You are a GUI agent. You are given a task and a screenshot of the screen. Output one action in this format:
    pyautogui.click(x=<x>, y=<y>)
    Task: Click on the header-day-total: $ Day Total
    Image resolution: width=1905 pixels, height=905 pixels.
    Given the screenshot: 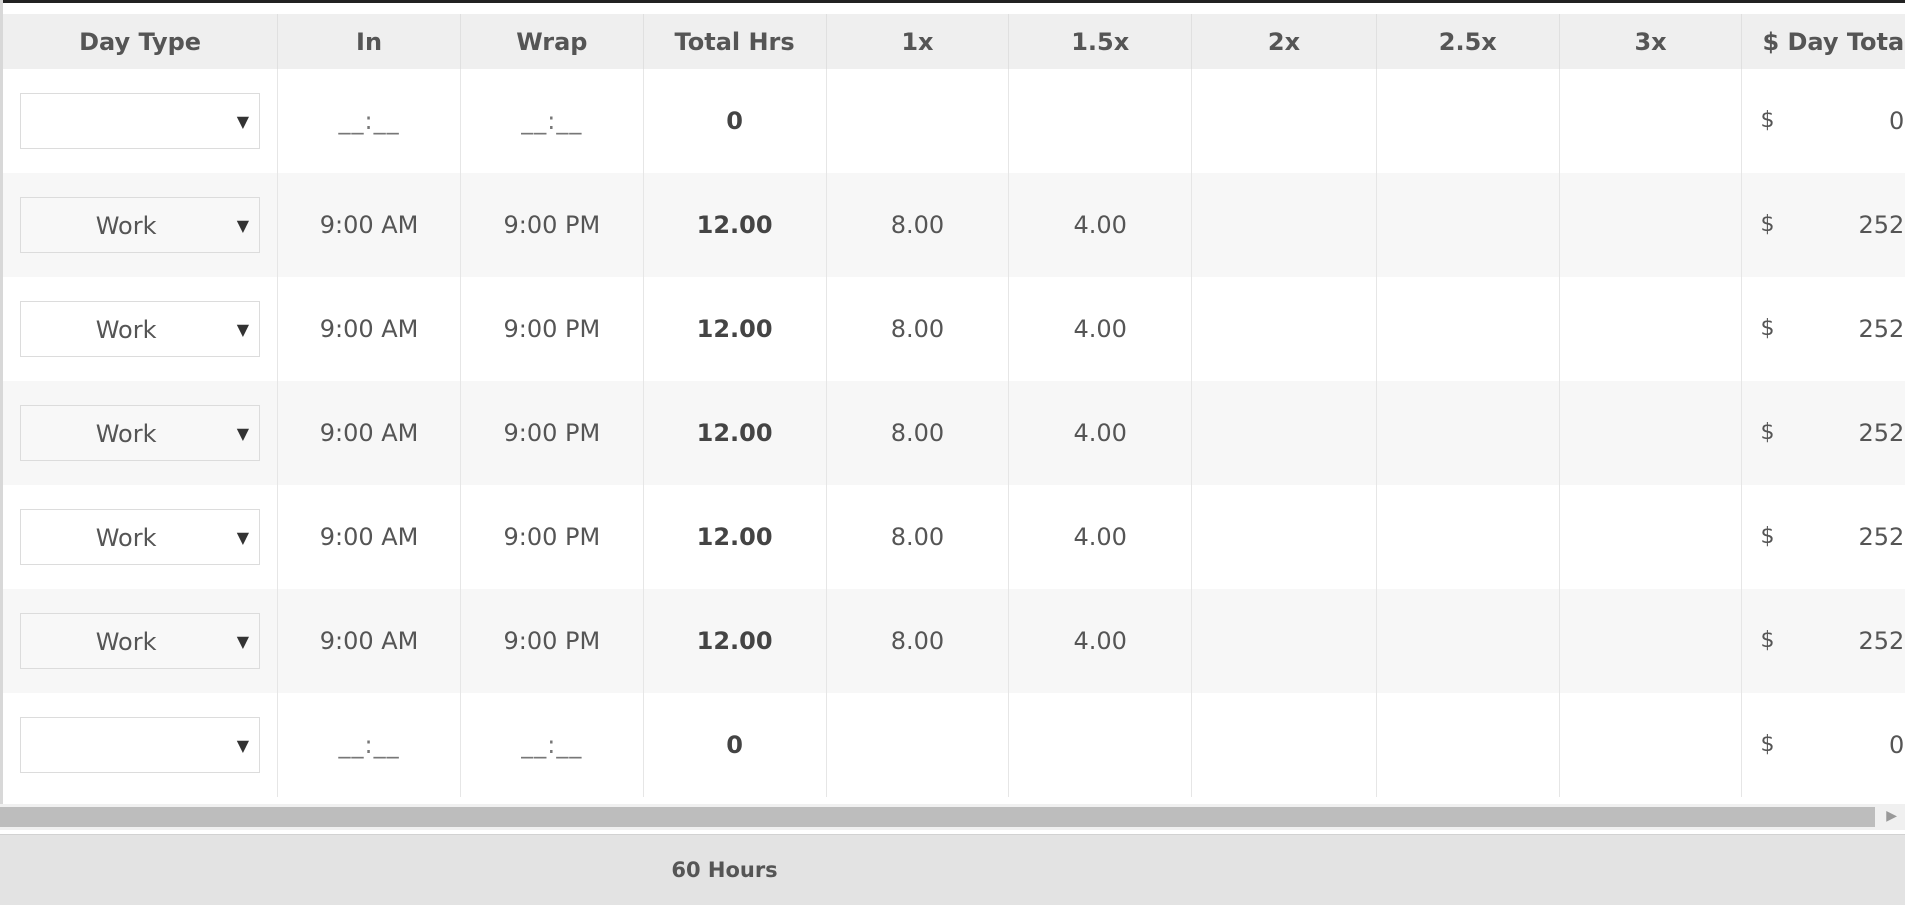 What is the action you would take?
    pyautogui.click(x=1823, y=41)
    